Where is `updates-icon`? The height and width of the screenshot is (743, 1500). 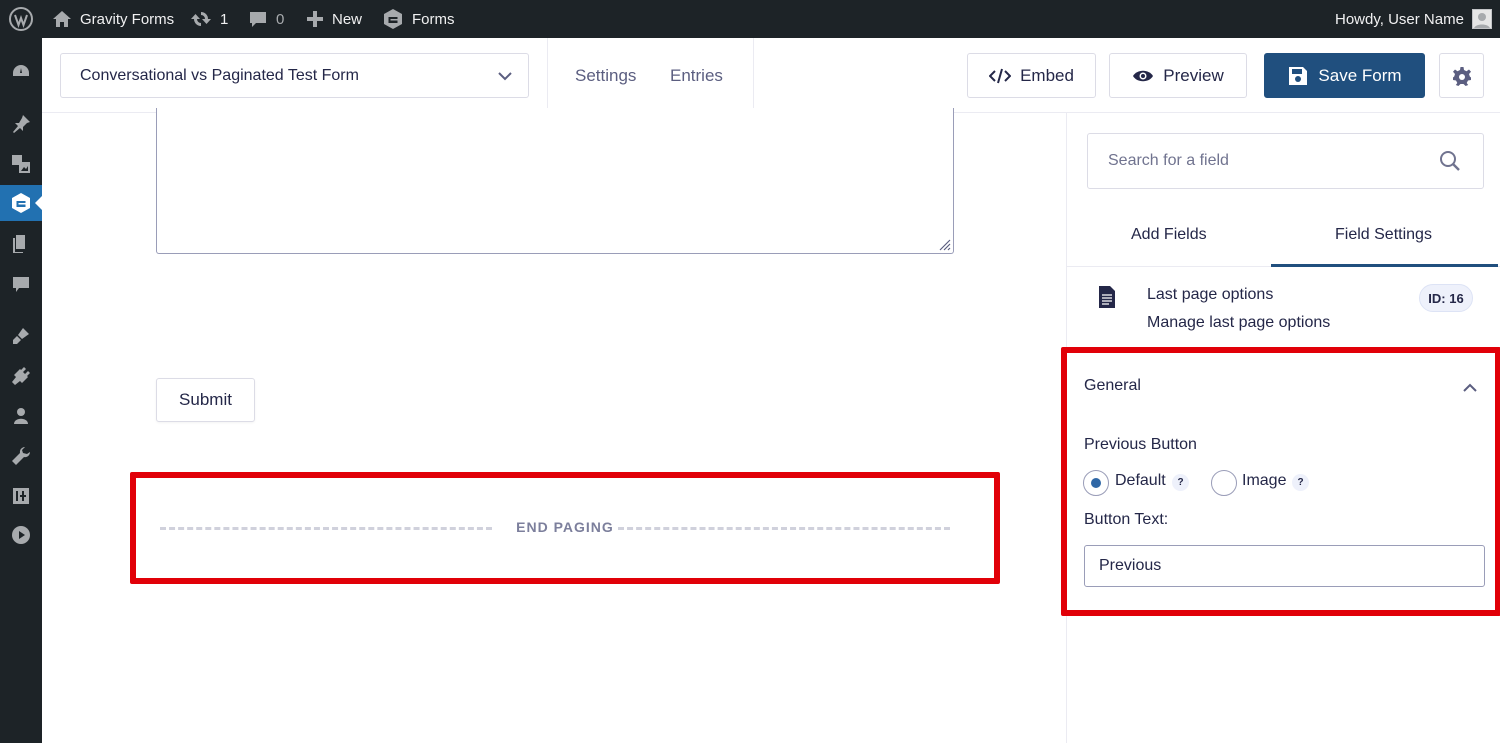 updates-icon is located at coordinates (201, 19).